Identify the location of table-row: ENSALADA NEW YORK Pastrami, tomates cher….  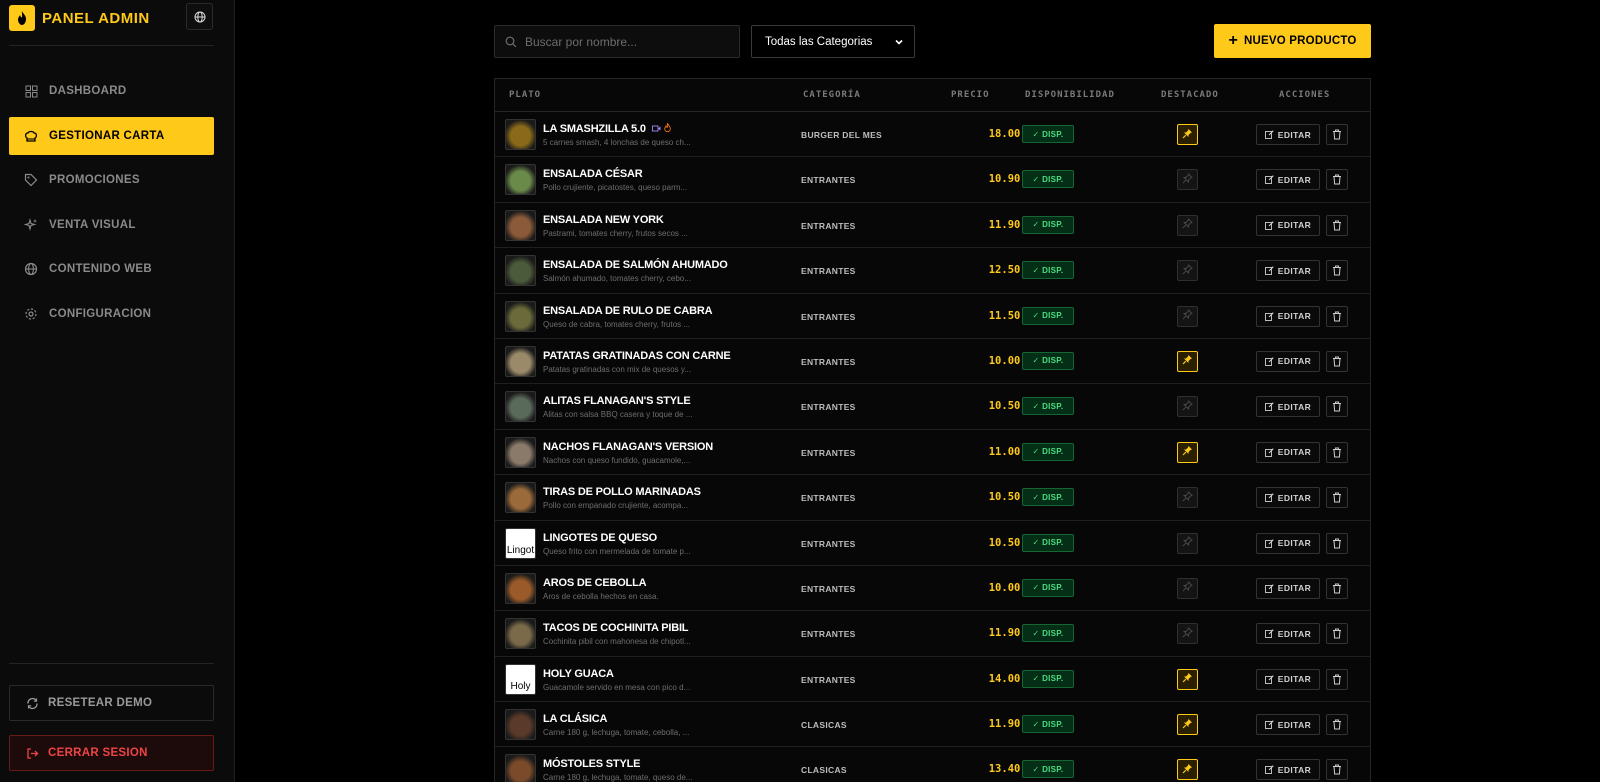
(932, 226).